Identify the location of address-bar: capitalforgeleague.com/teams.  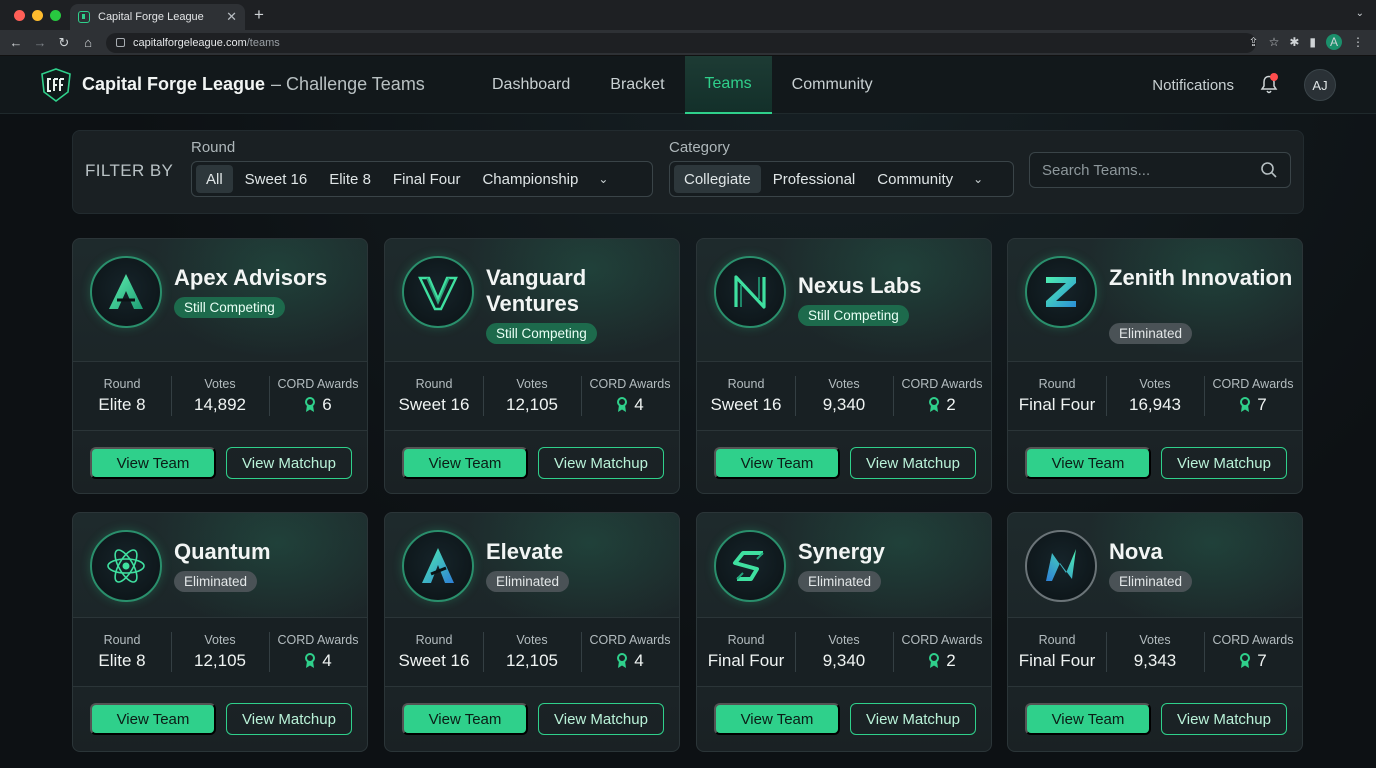
(681, 42).